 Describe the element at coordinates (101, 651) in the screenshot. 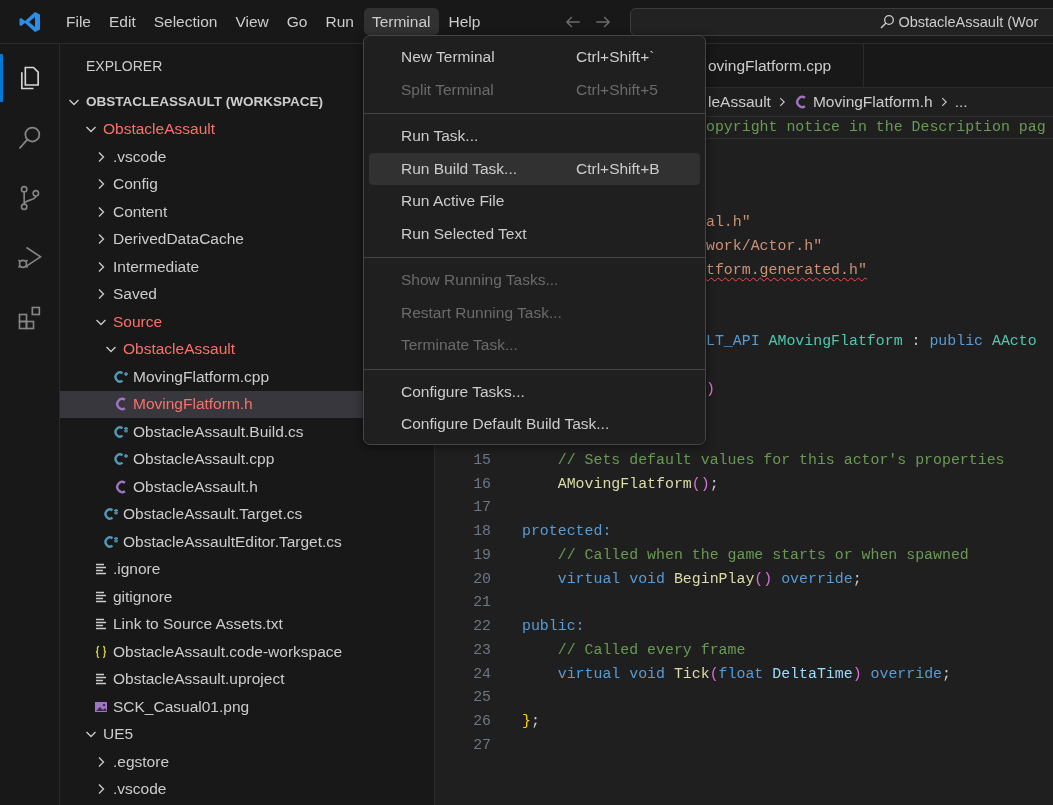

I see `braces-icon` at that location.